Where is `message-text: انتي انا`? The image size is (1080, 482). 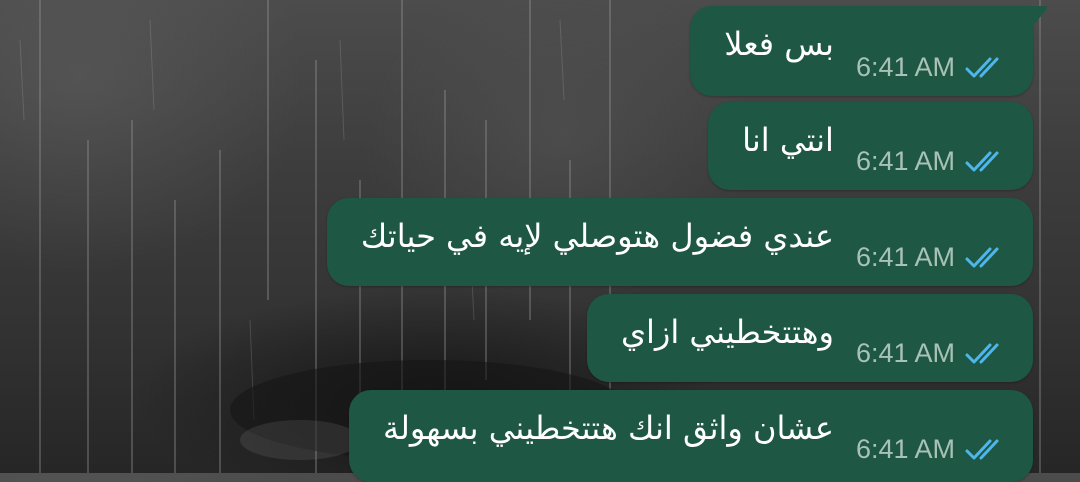
message-text: انتي انا is located at coordinates (788, 140).